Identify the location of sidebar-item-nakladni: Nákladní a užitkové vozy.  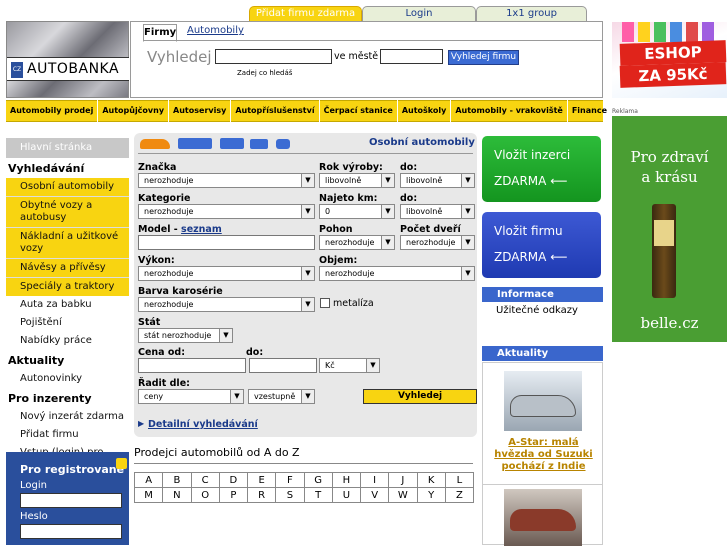
(67, 243).